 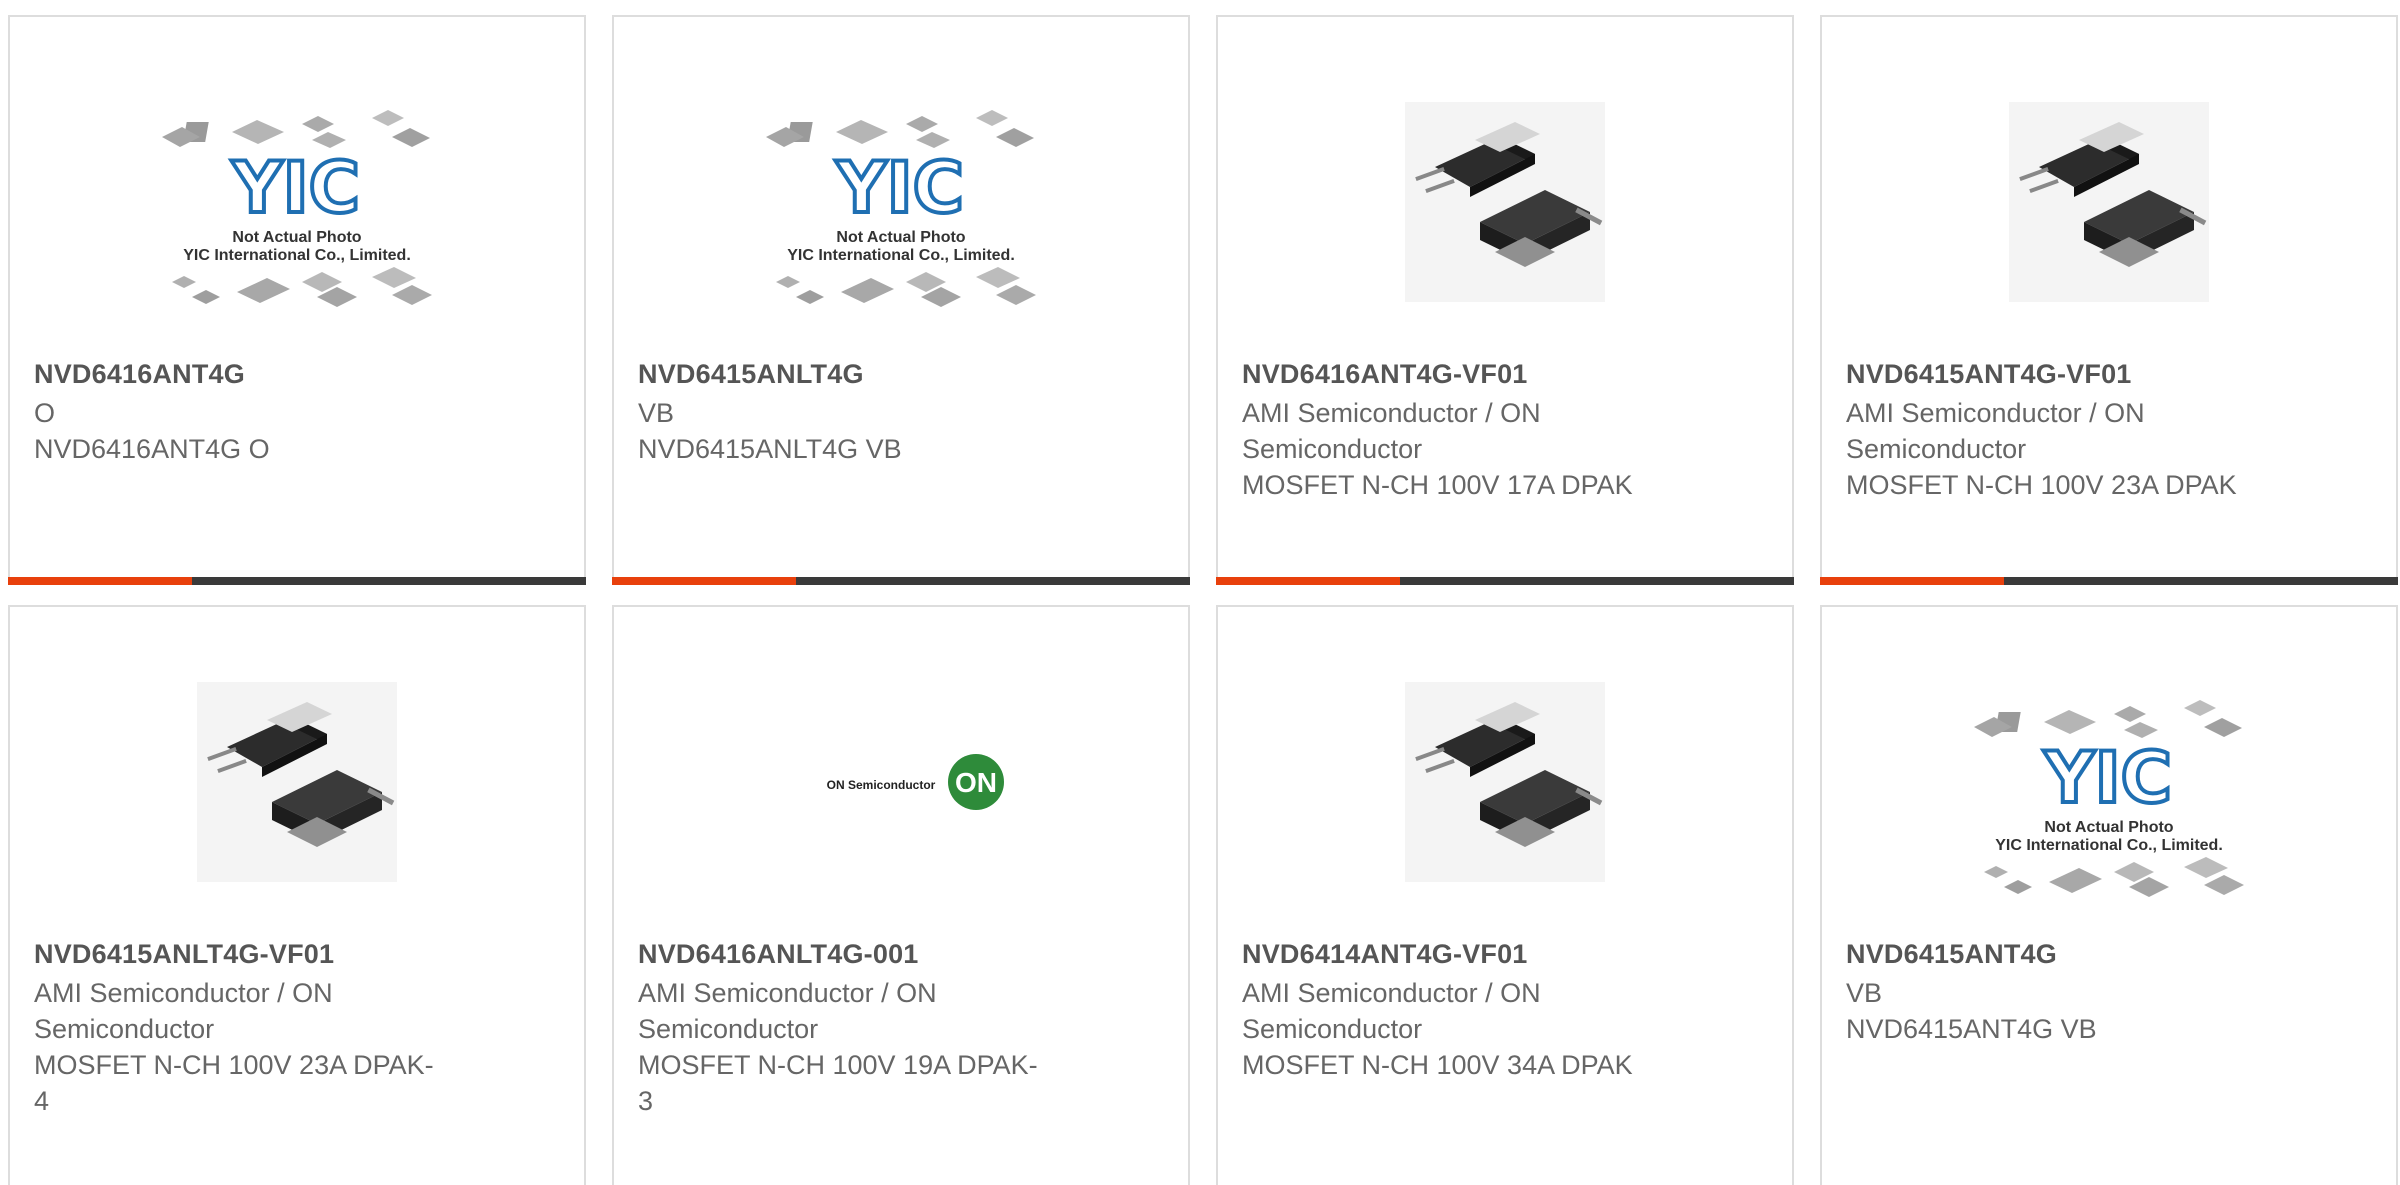 What do you see at coordinates (838, 1065) in the screenshot?
I see `description: MOSFET N-CH 100V 19A DPAK-` at bounding box center [838, 1065].